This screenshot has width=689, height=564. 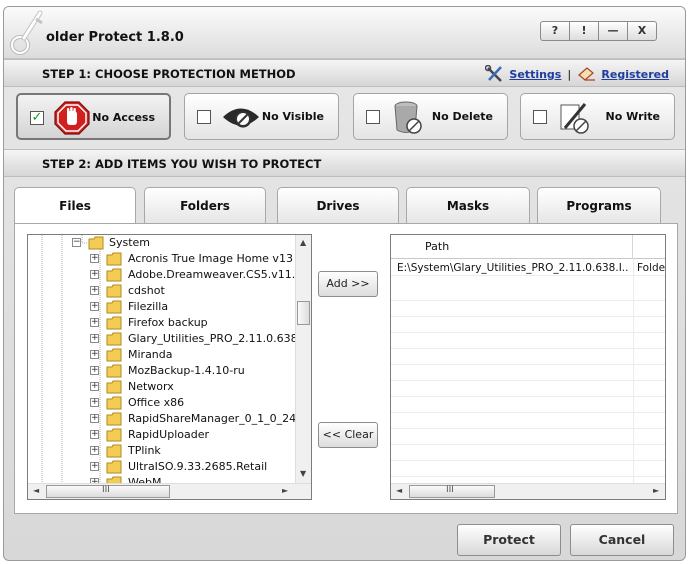 What do you see at coordinates (303, 313) in the screenshot?
I see `tree-vscroll-thumb` at bounding box center [303, 313].